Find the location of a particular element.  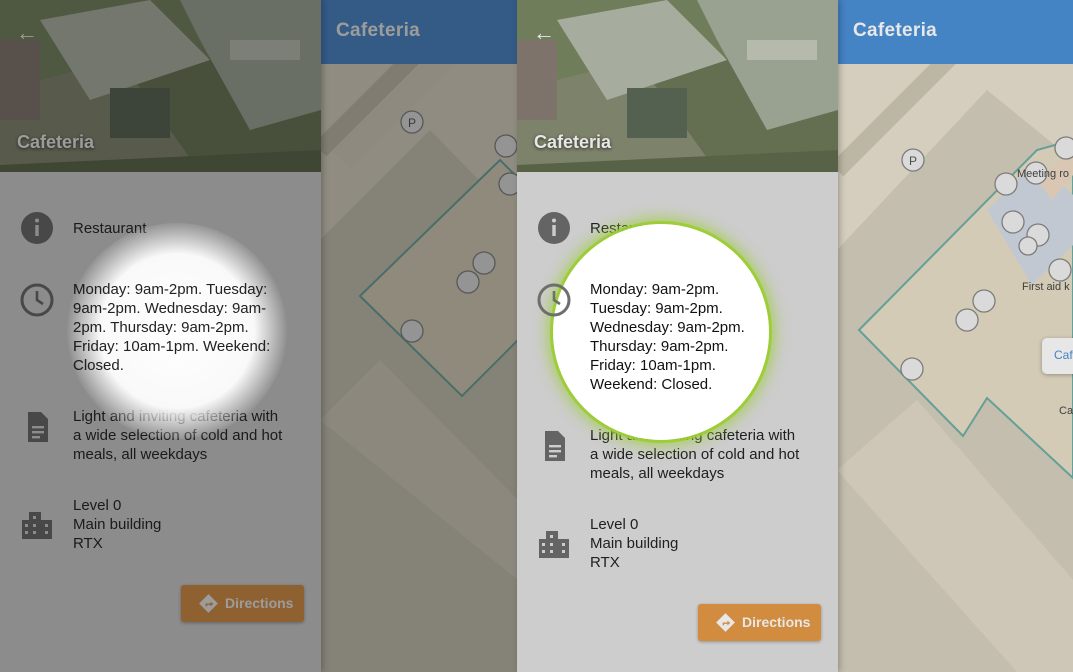

hours-line: Closed. is located at coordinates (98, 365).